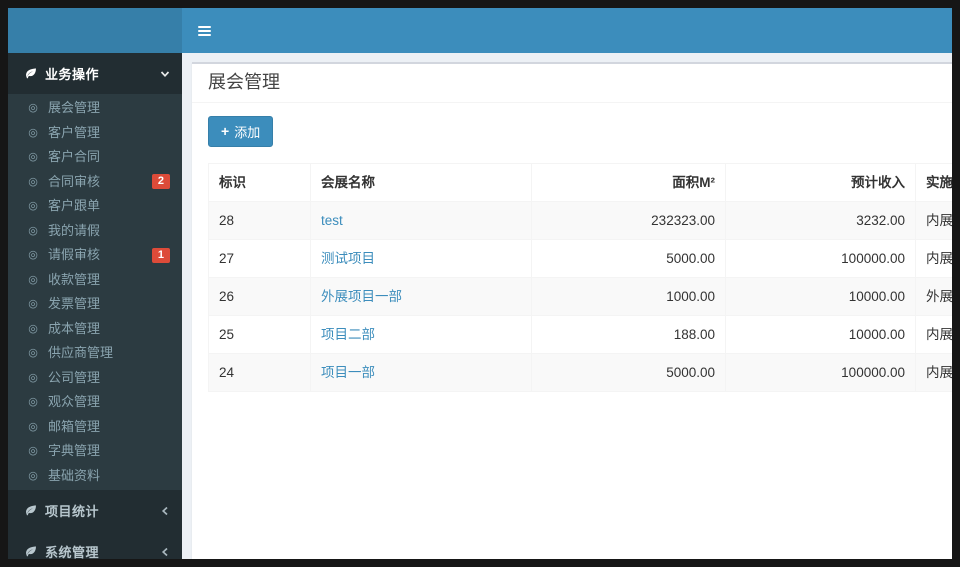 This screenshot has height=567, width=960. What do you see at coordinates (81, 352) in the screenshot?
I see `sidebar-item-label: 供应商管理` at bounding box center [81, 352].